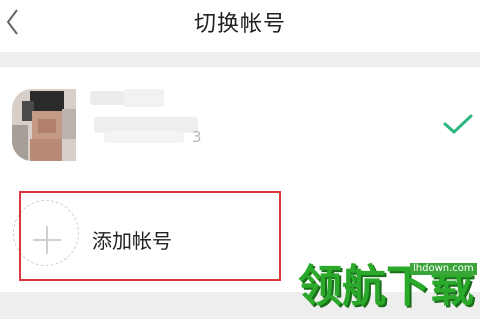  What do you see at coordinates (44, 125) in the screenshot?
I see `avatar` at bounding box center [44, 125].